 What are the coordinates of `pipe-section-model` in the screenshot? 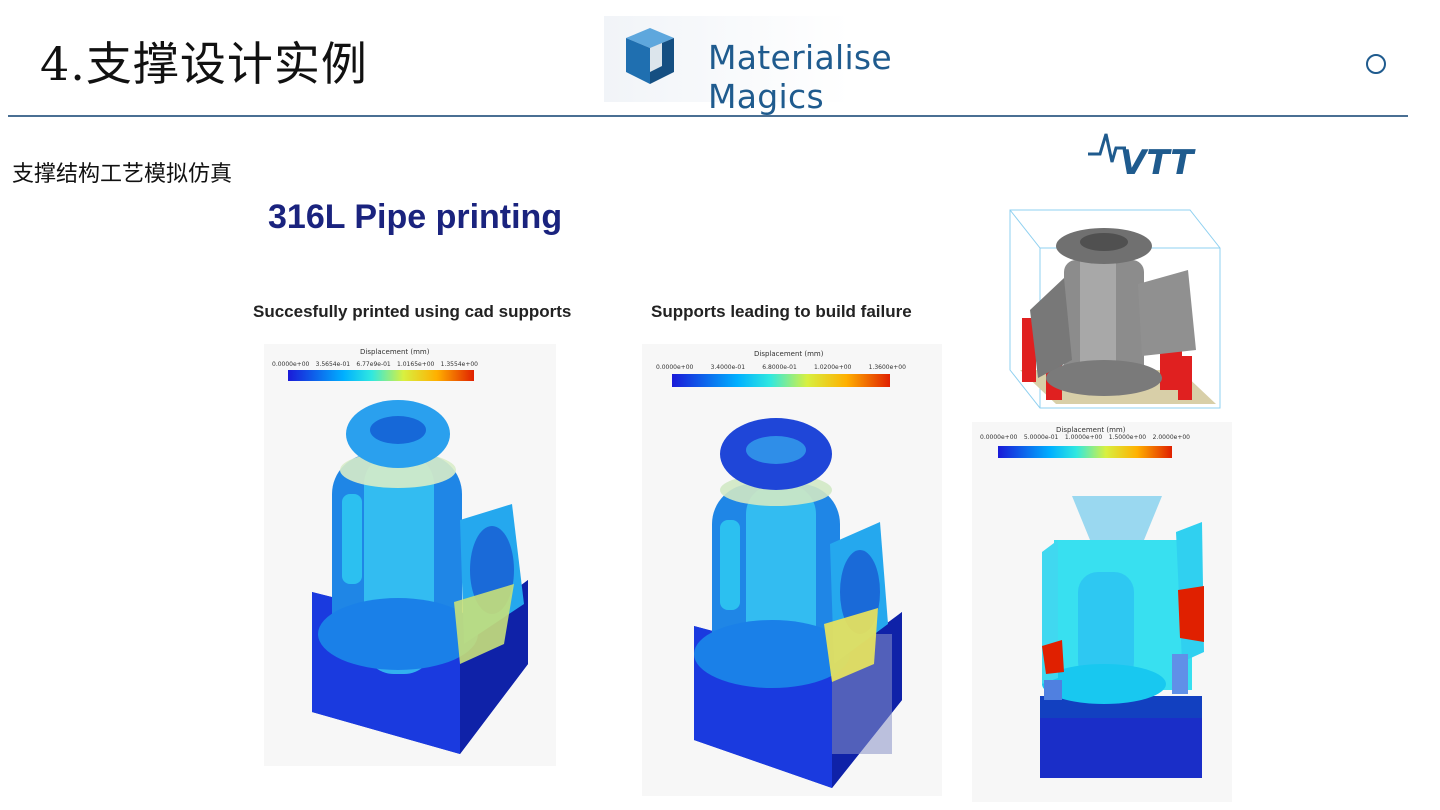 It's located at (1122, 637).